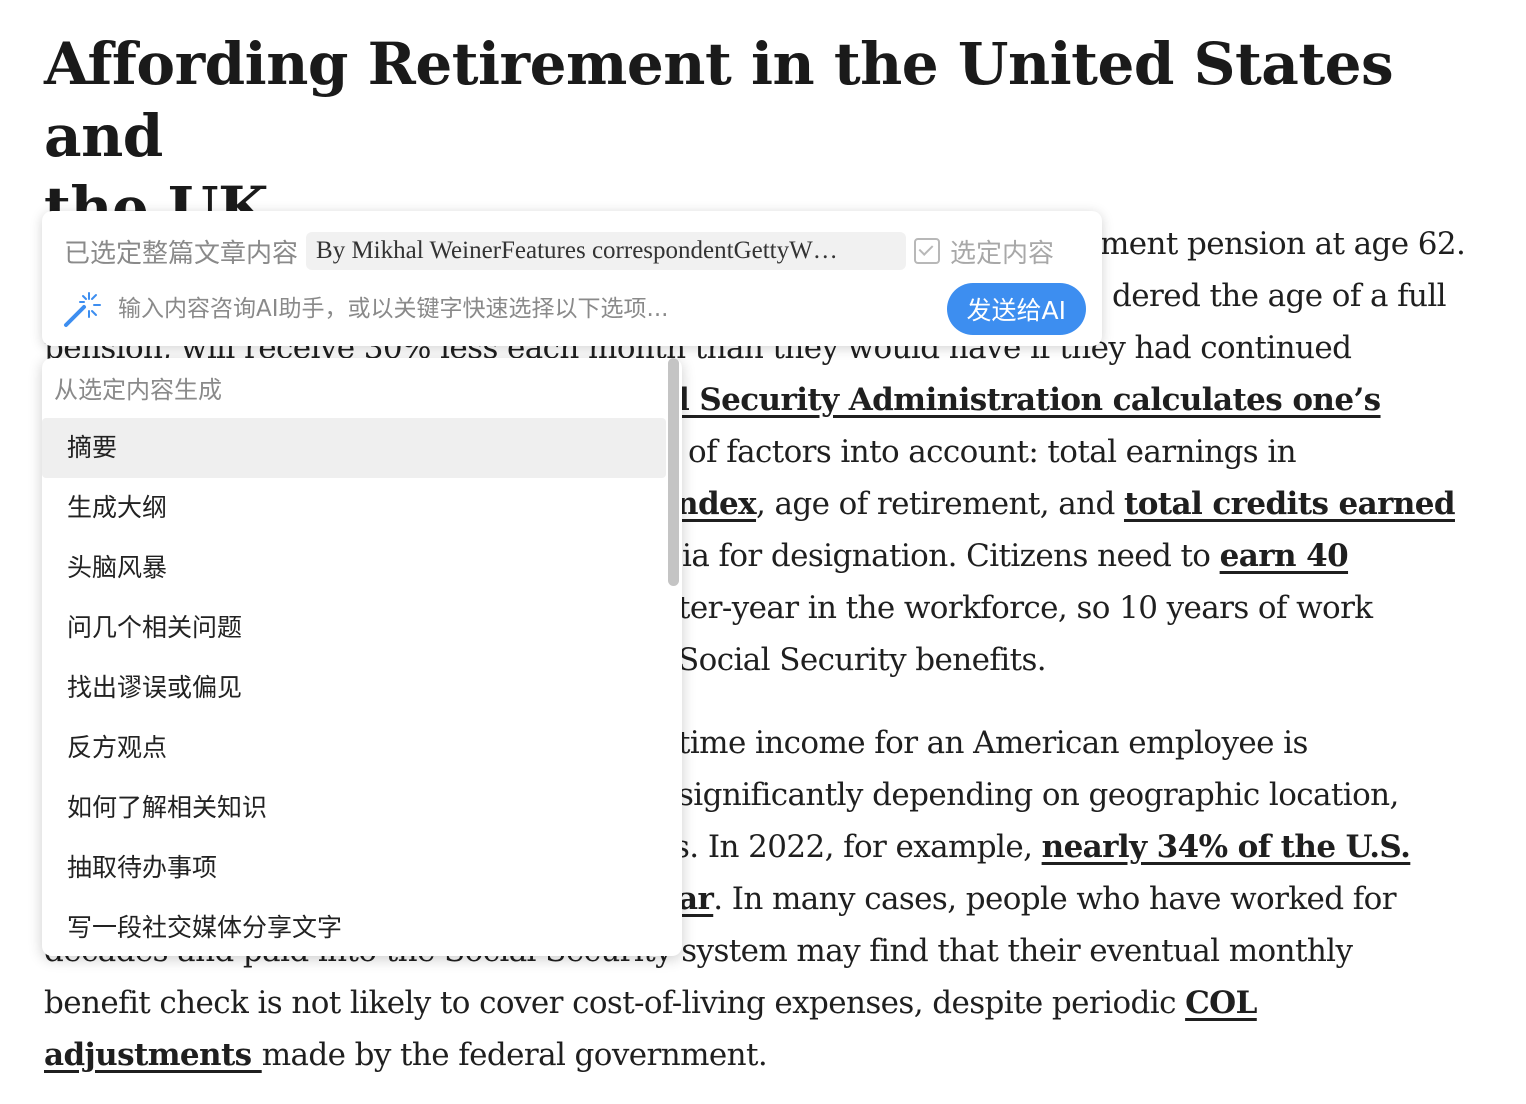 The width and height of the screenshot is (1526, 1104). Describe the element at coordinates (716, 504) in the screenshot. I see `article-link: ndex` at that location.